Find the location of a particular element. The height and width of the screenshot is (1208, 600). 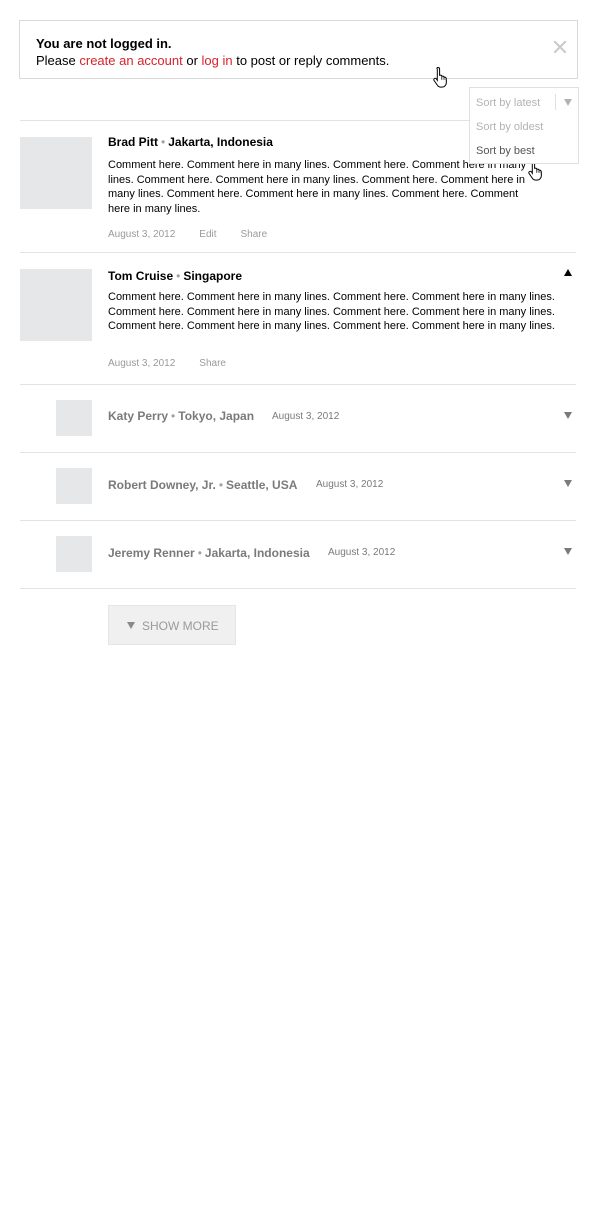

author-name: Katy Perry is located at coordinates (138, 416).